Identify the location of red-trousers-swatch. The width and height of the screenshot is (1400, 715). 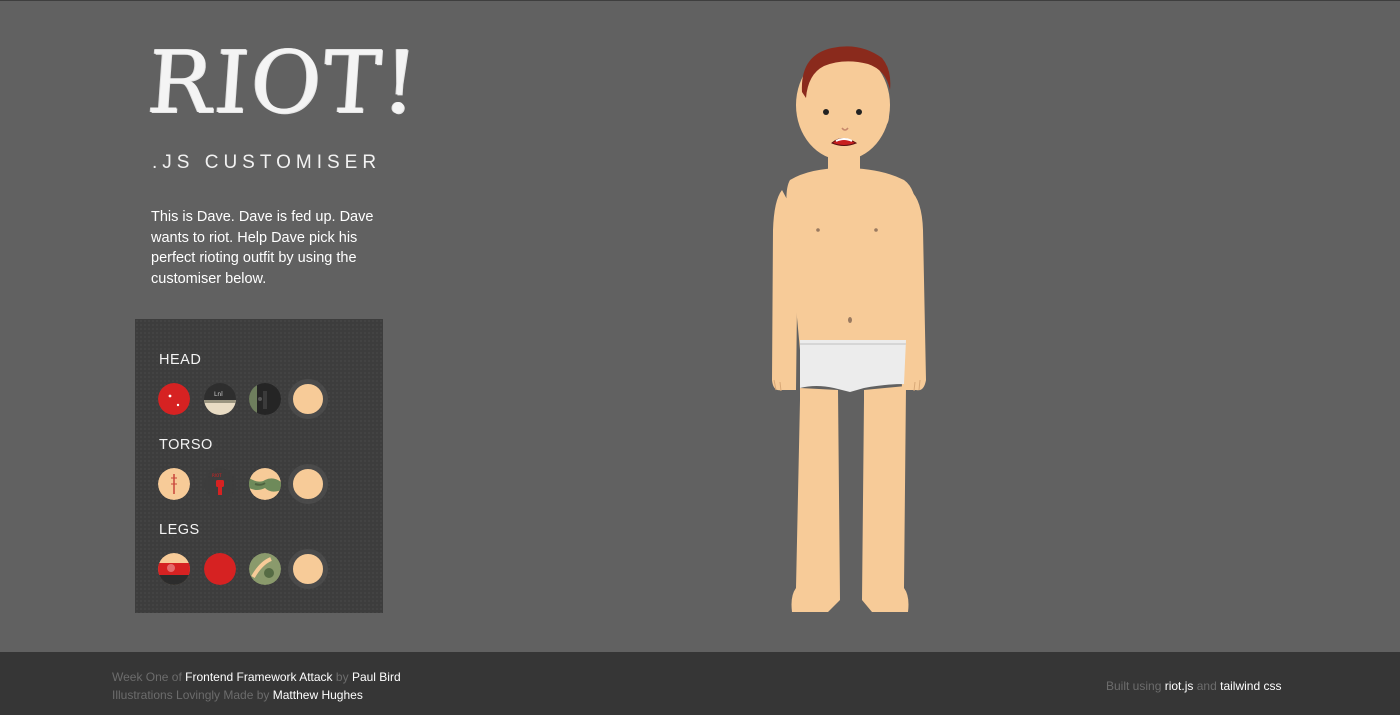
(220, 569).